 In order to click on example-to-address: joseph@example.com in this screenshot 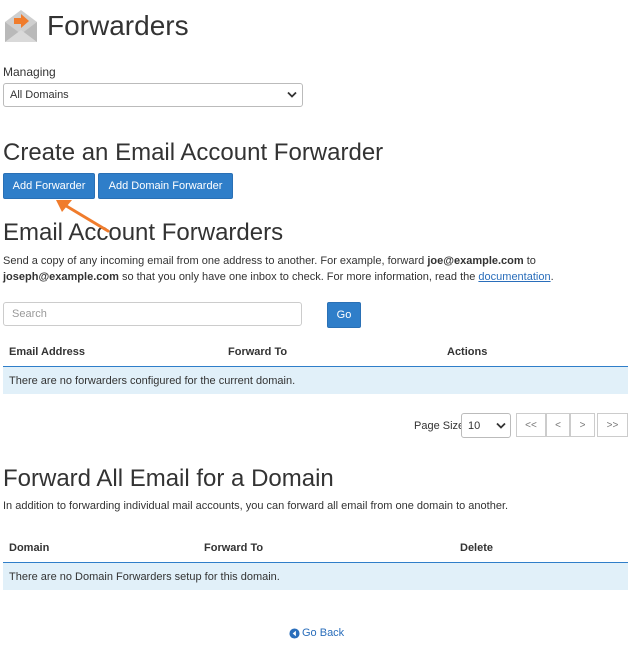, I will do `click(61, 277)`.